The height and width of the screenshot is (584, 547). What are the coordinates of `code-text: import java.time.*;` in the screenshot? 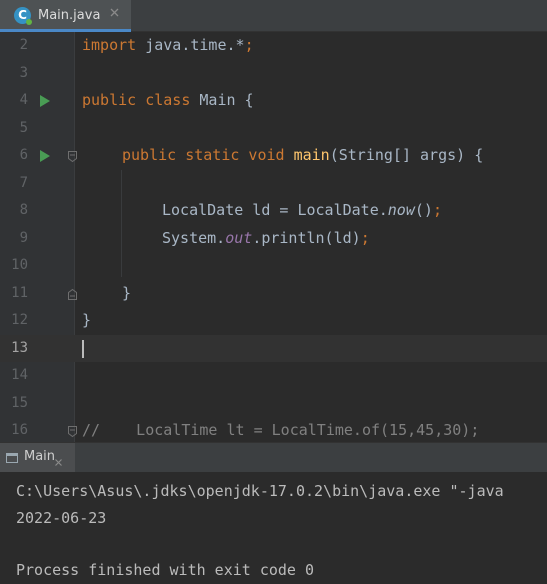 It's located at (168, 45).